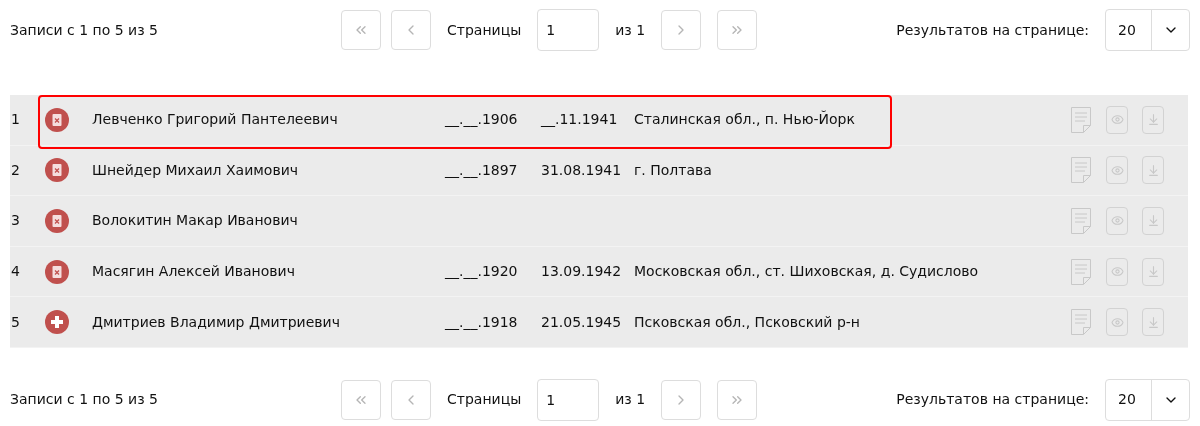  I want to click on place: Московская обл., ст. Шиховская, д. Судислово, so click(806, 271).